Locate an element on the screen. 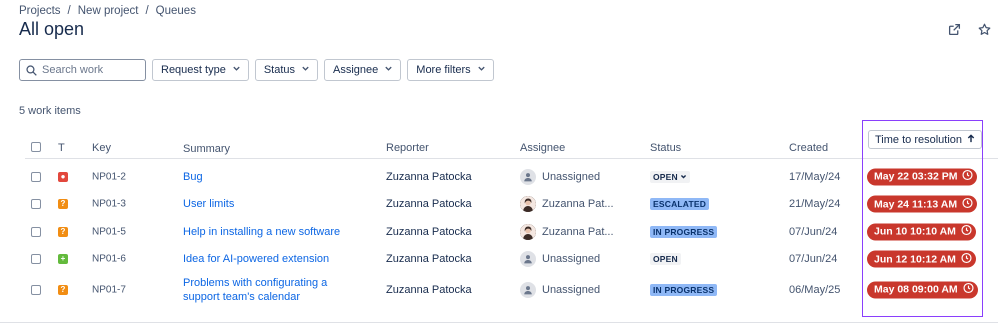 The image size is (998, 326). issue-summary-link: Bug is located at coordinates (193, 177).